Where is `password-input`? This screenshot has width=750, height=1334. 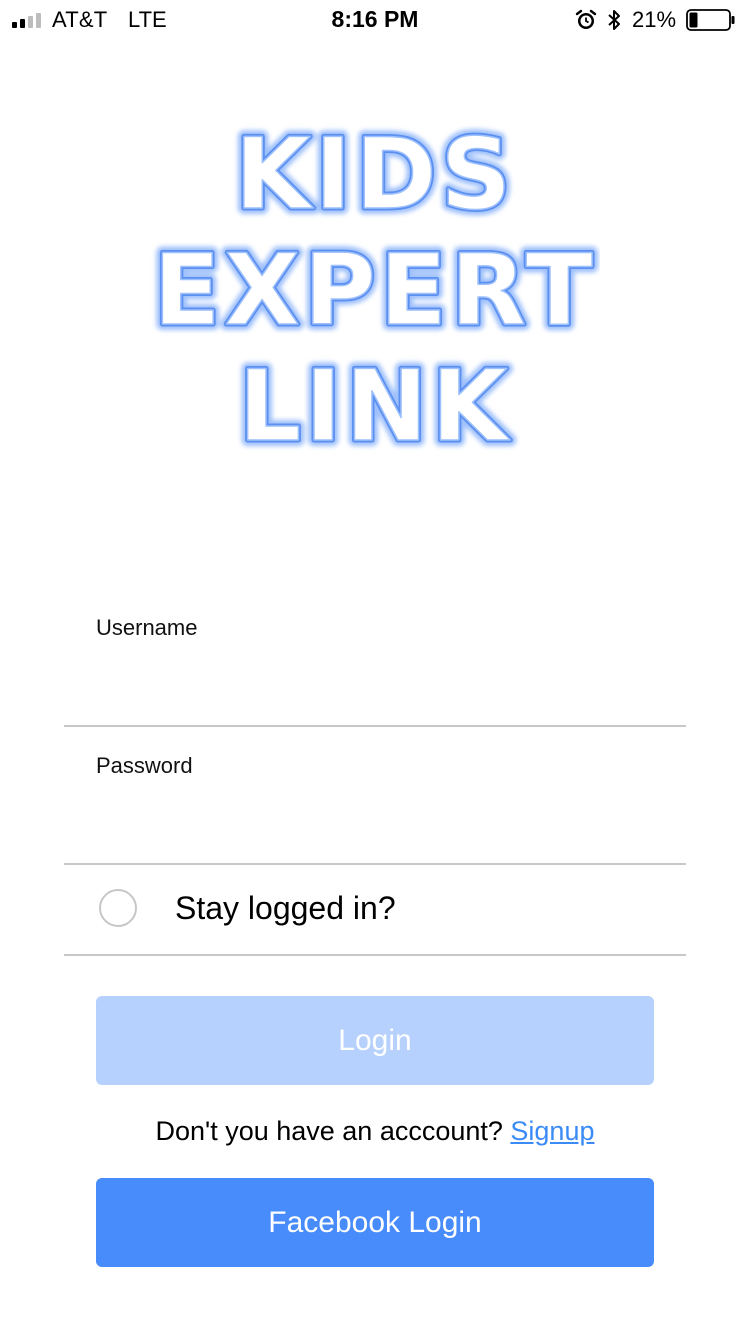 password-input is located at coordinates (375, 824).